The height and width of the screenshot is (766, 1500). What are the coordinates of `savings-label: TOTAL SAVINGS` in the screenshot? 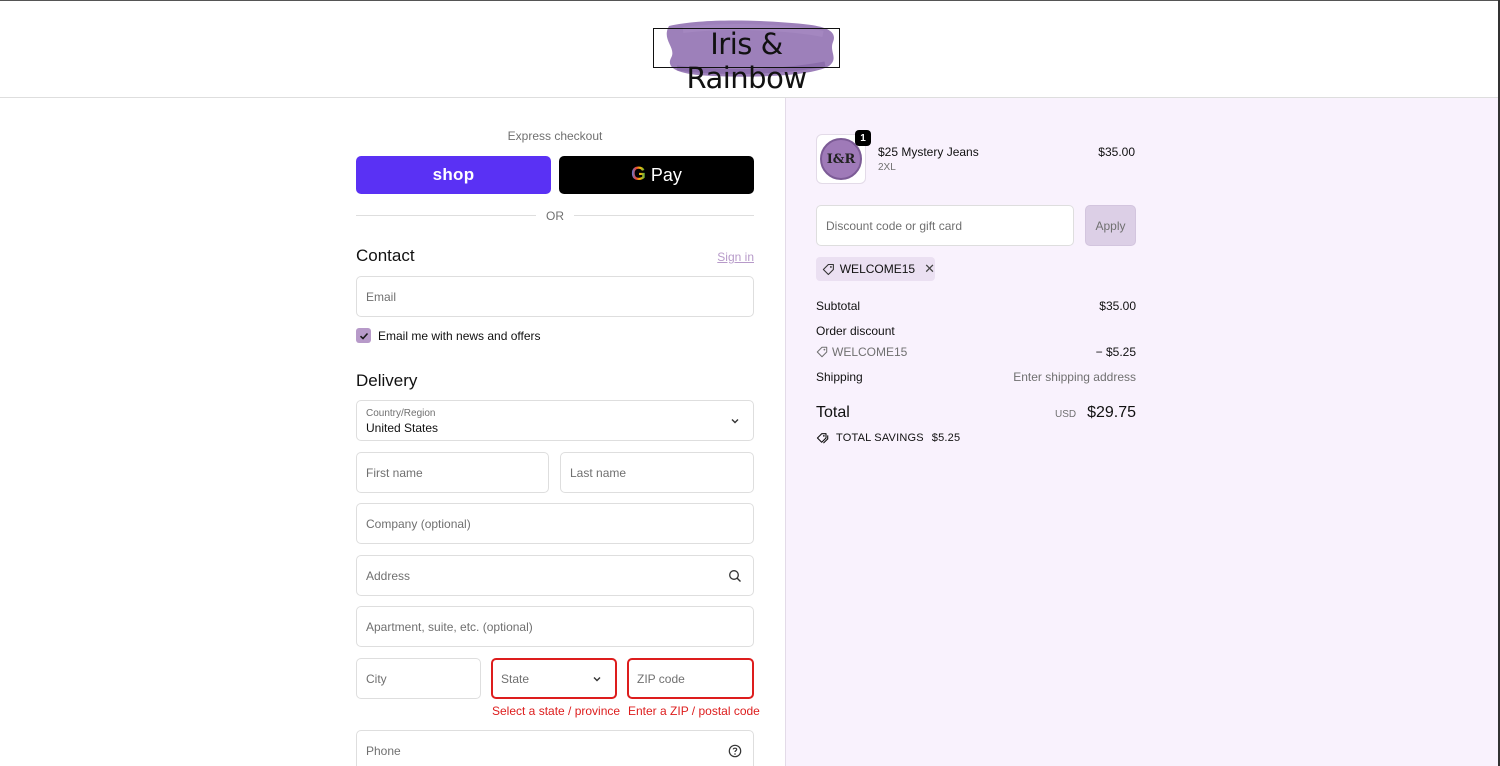 It's located at (880, 438).